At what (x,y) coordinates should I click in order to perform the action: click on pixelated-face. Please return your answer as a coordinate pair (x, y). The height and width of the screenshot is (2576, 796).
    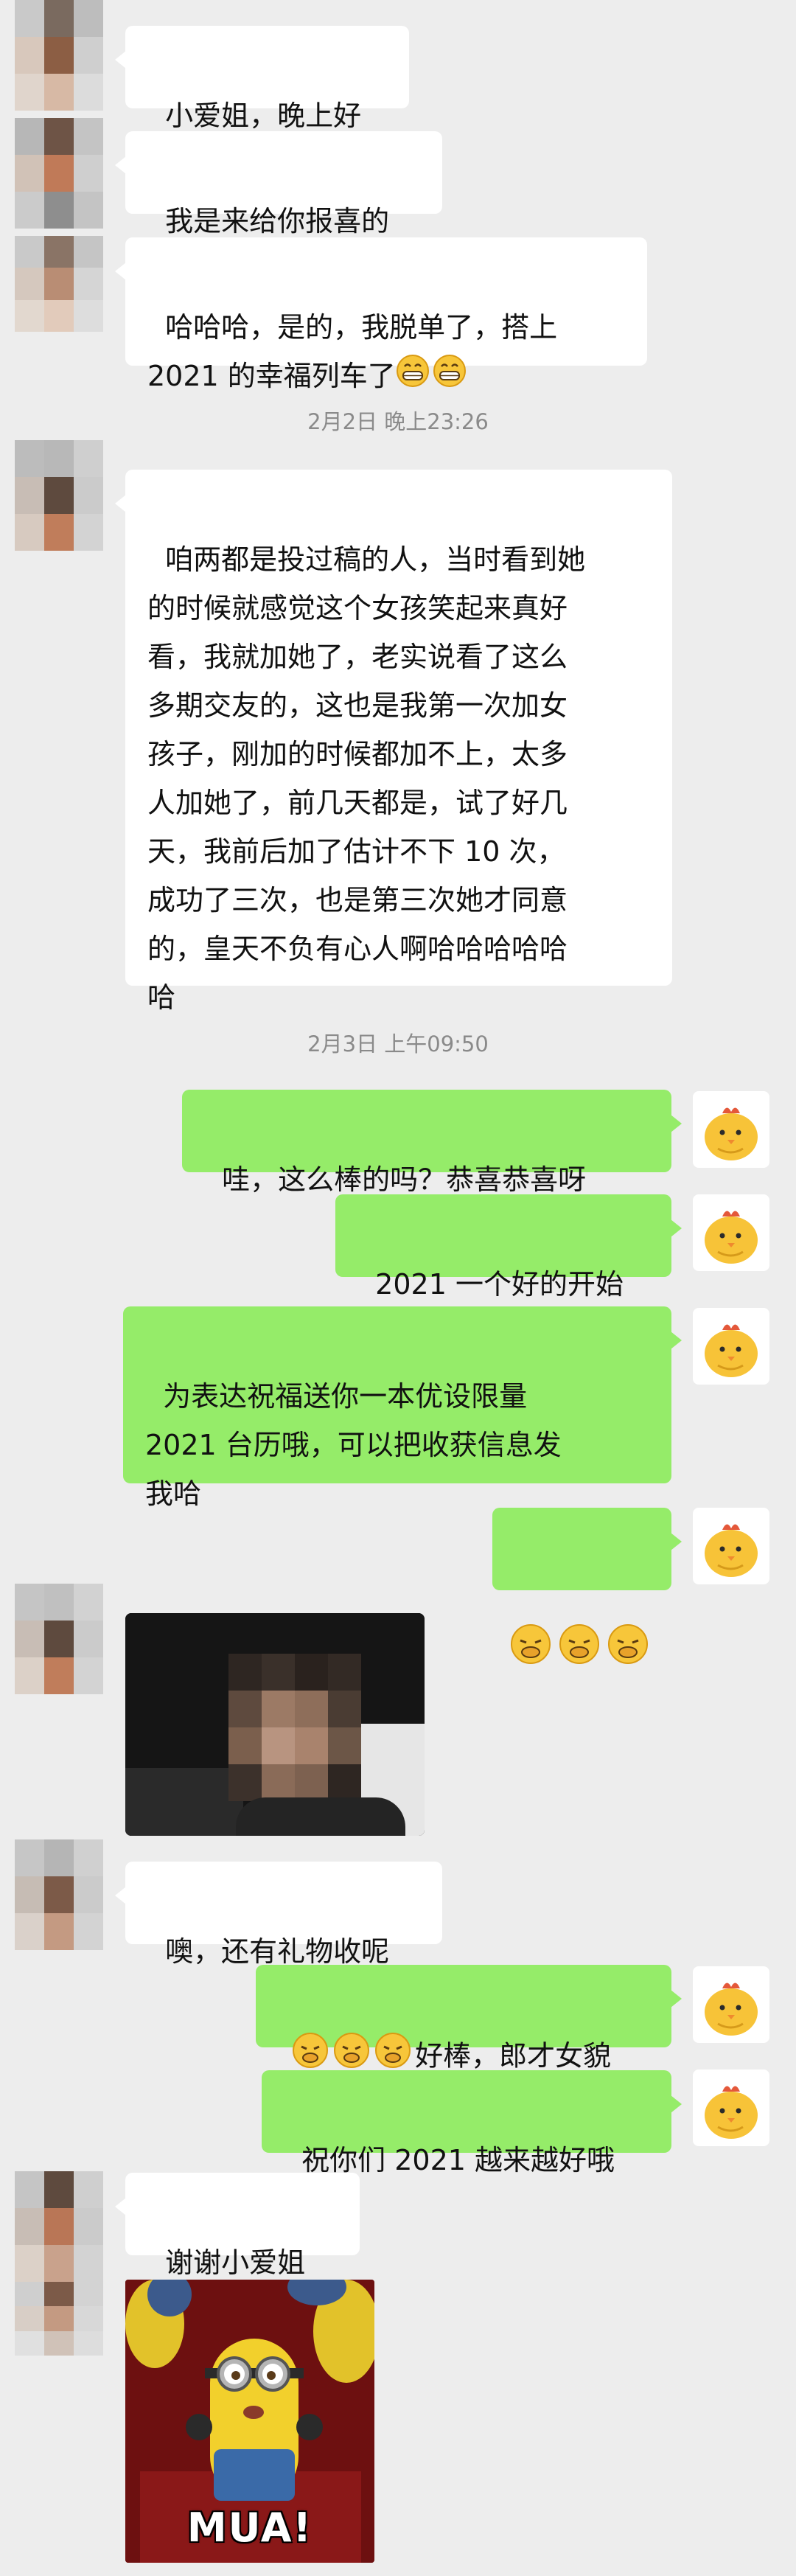
    Looking at the image, I should click on (294, 1728).